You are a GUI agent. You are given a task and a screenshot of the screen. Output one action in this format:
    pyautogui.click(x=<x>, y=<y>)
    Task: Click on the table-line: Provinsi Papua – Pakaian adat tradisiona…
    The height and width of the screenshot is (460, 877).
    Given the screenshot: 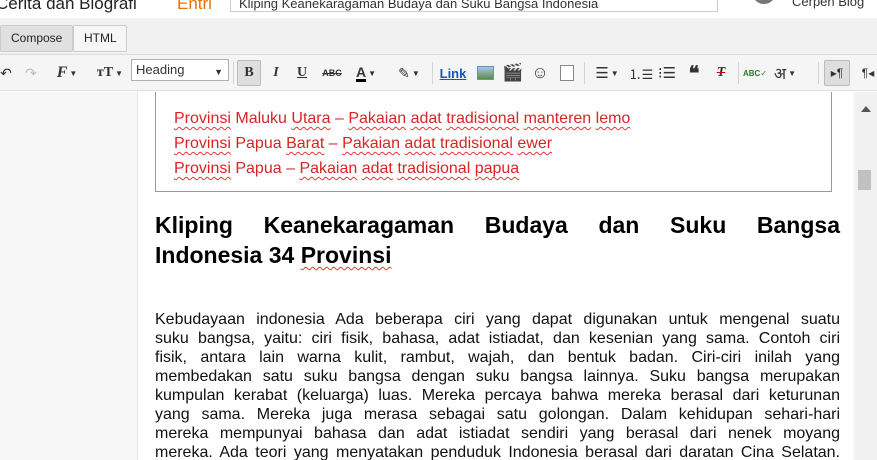 What is the action you would take?
    pyautogui.click(x=346, y=169)
    